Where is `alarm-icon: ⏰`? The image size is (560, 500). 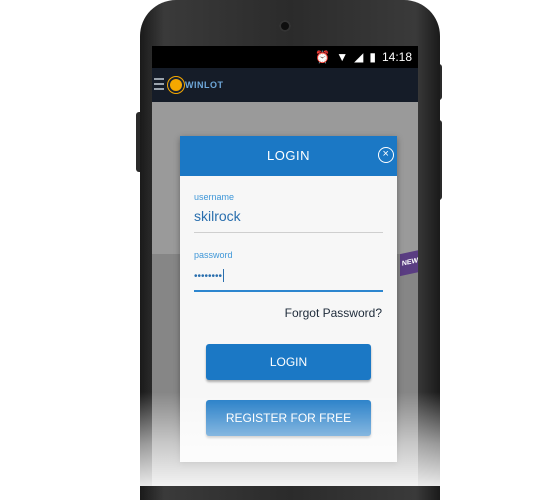 alarm-icon: ⏰ is located at coordinates (323, 57).